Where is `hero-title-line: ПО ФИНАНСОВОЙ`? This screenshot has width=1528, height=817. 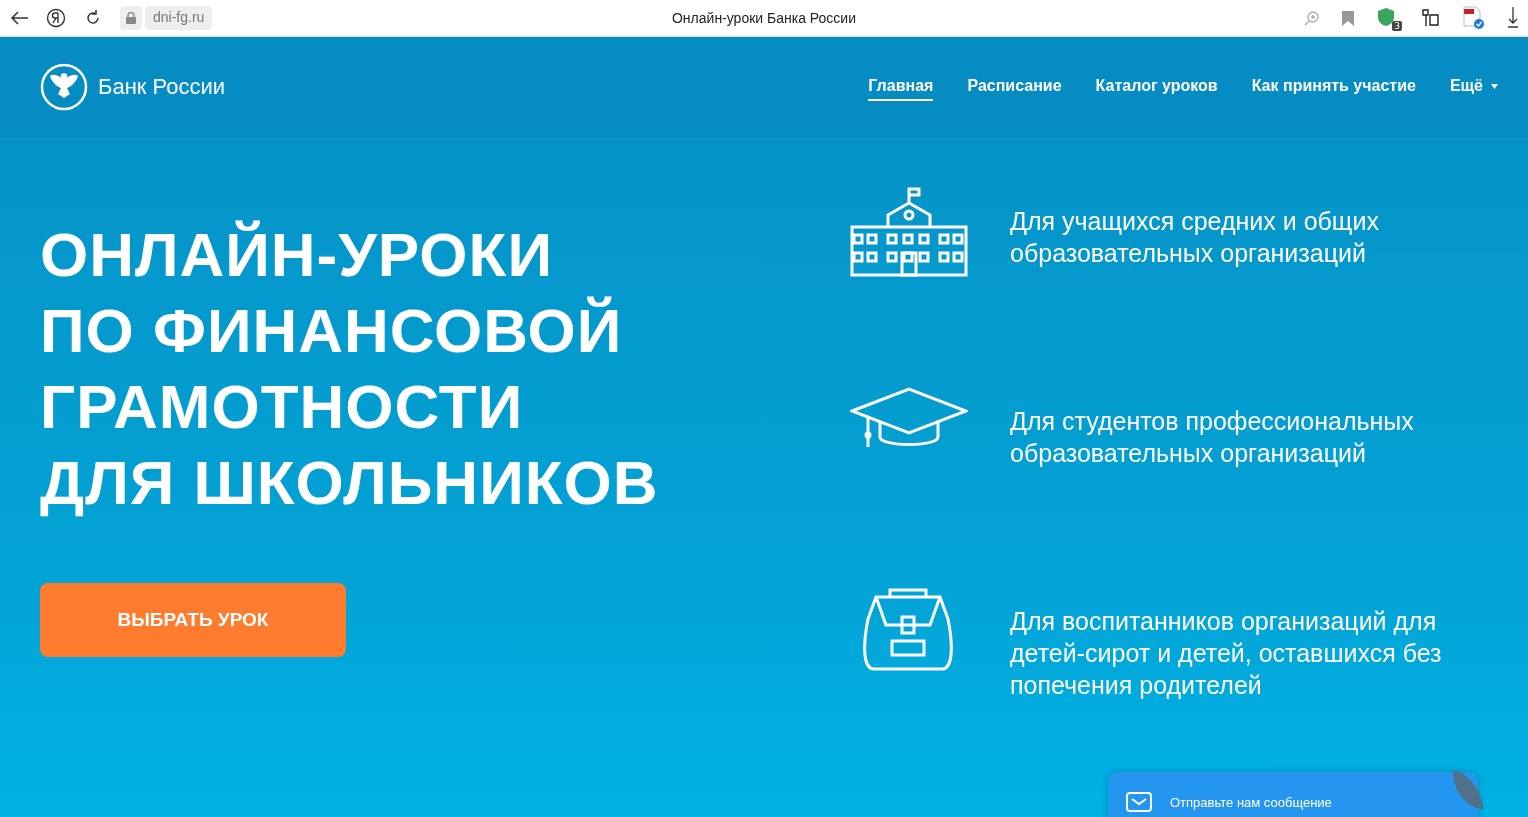 hero-title-line: ПО ФИНАНСОВОЙ is located at coordinates (331, 331).